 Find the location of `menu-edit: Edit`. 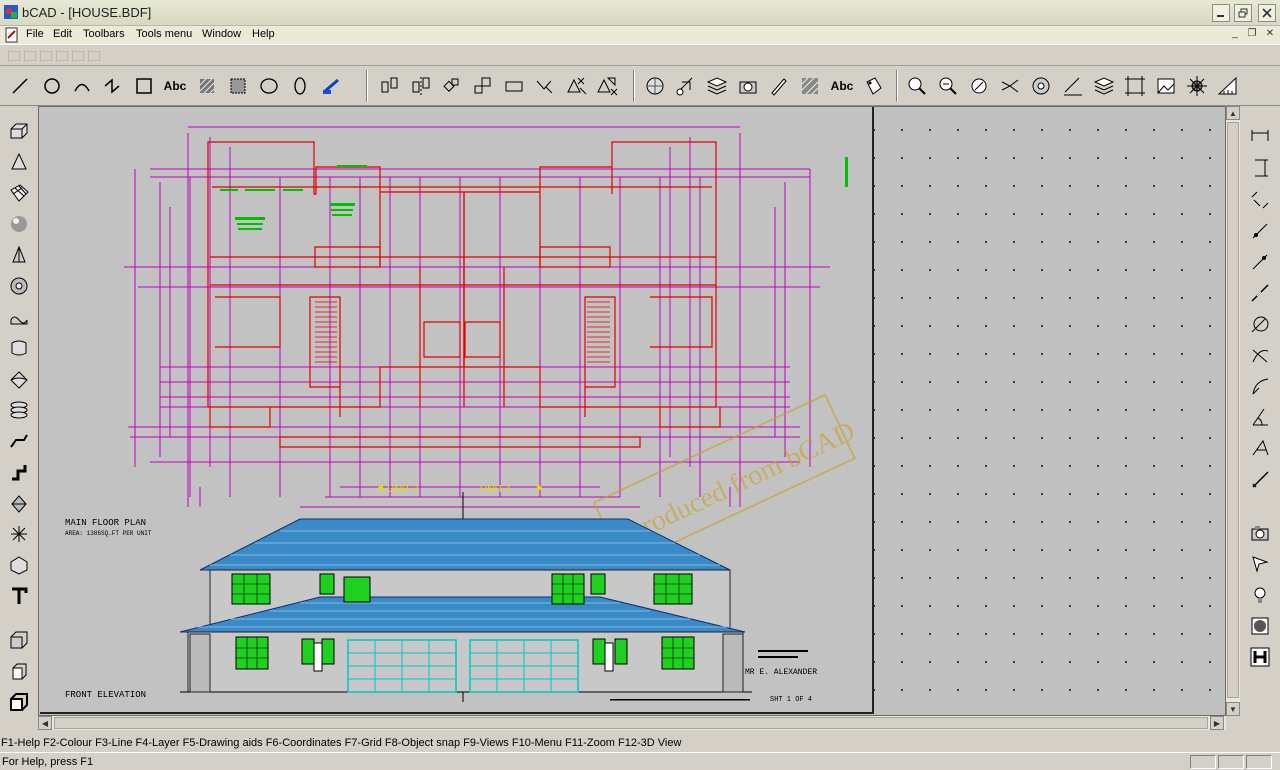

menu-edit: Edit is located at coordinates (62, 34).